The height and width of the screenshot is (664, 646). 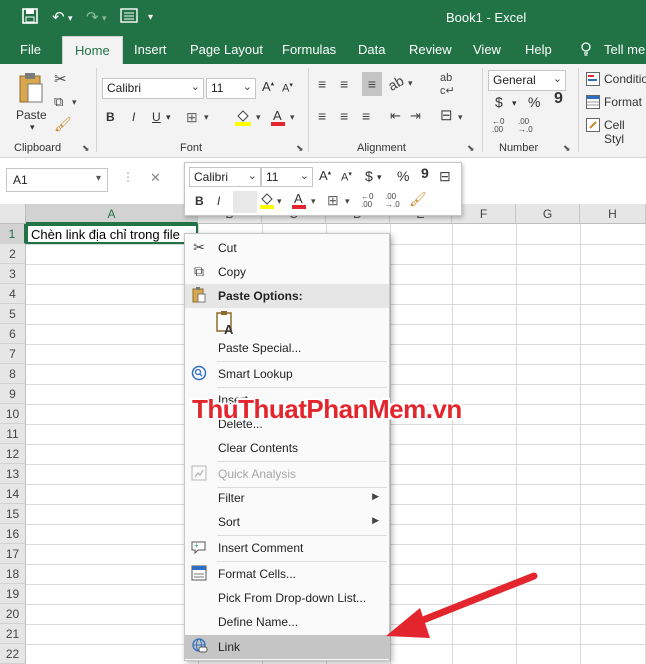 What do you see at coordinates (333, 200) in the screenshot?
I see `mini-borders-icon: ⊞` at bounding box center [333, 200].